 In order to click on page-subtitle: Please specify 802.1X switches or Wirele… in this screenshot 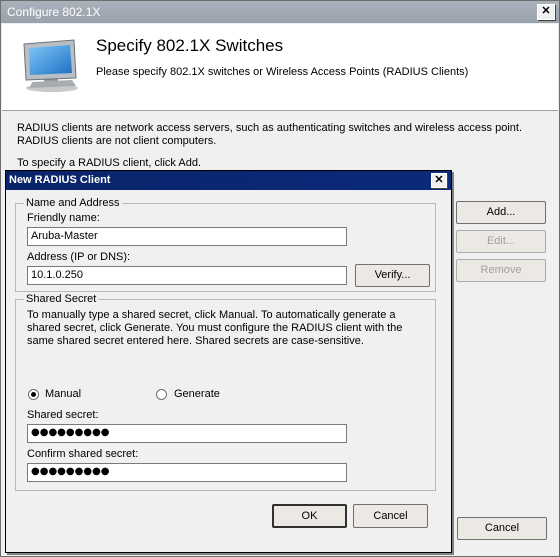, I will do `click(282, 72)`.